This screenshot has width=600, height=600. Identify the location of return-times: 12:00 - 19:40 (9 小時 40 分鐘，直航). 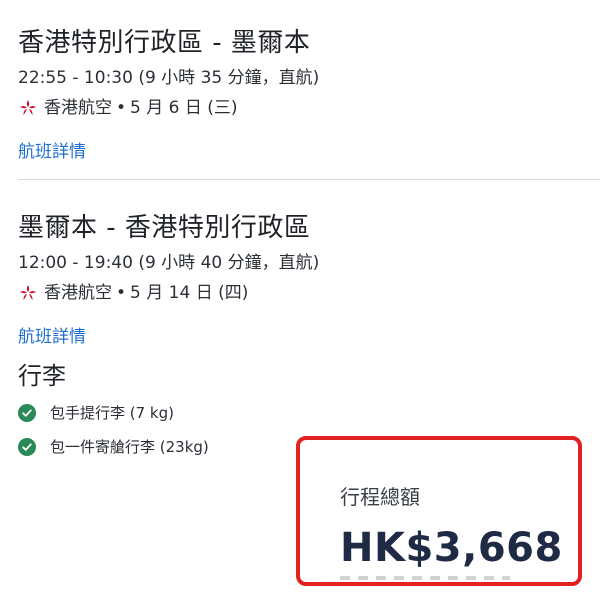
(169, 263).